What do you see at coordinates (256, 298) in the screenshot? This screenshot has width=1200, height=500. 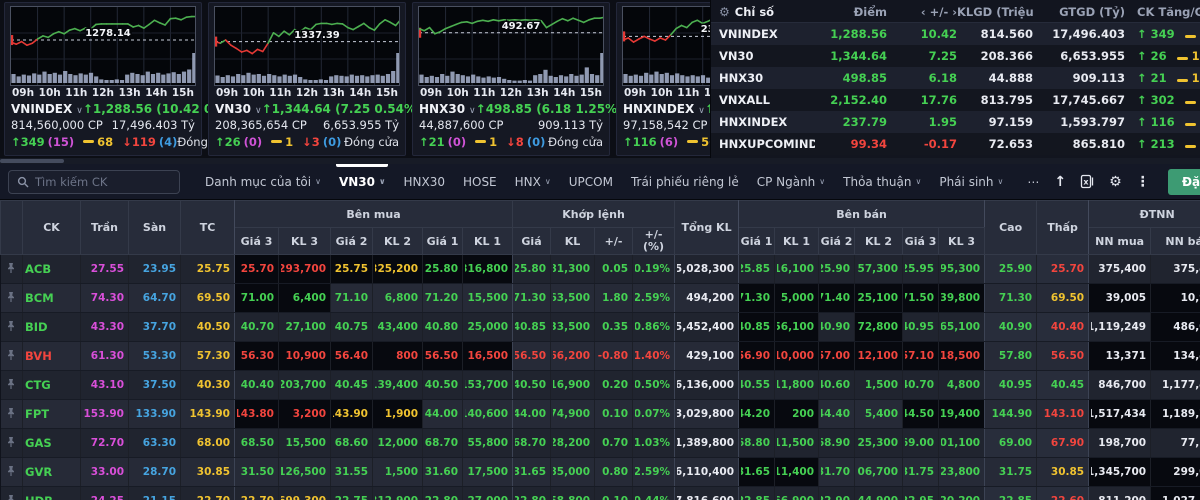 I see `cell-bcm-5: 71.00` at bounding box center [256, 298].